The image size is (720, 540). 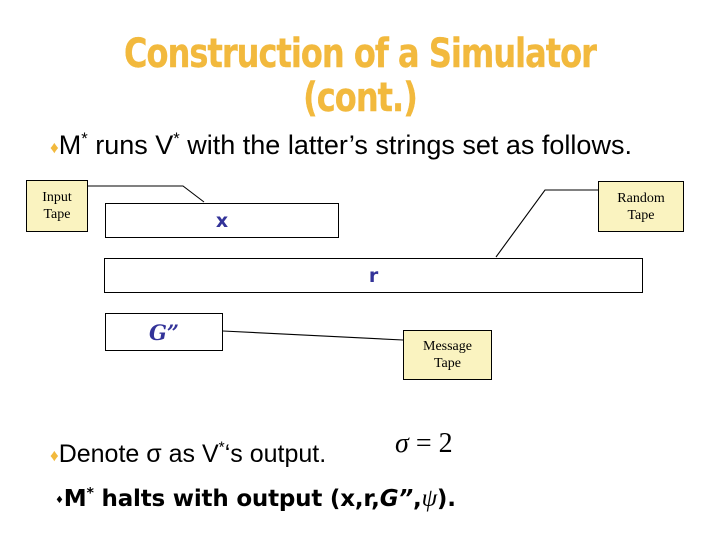 What do you see at coordinates (360, 98) in the screenshot?
I see `page-title-line2: (cont.)` at bounding box center [360, 98].